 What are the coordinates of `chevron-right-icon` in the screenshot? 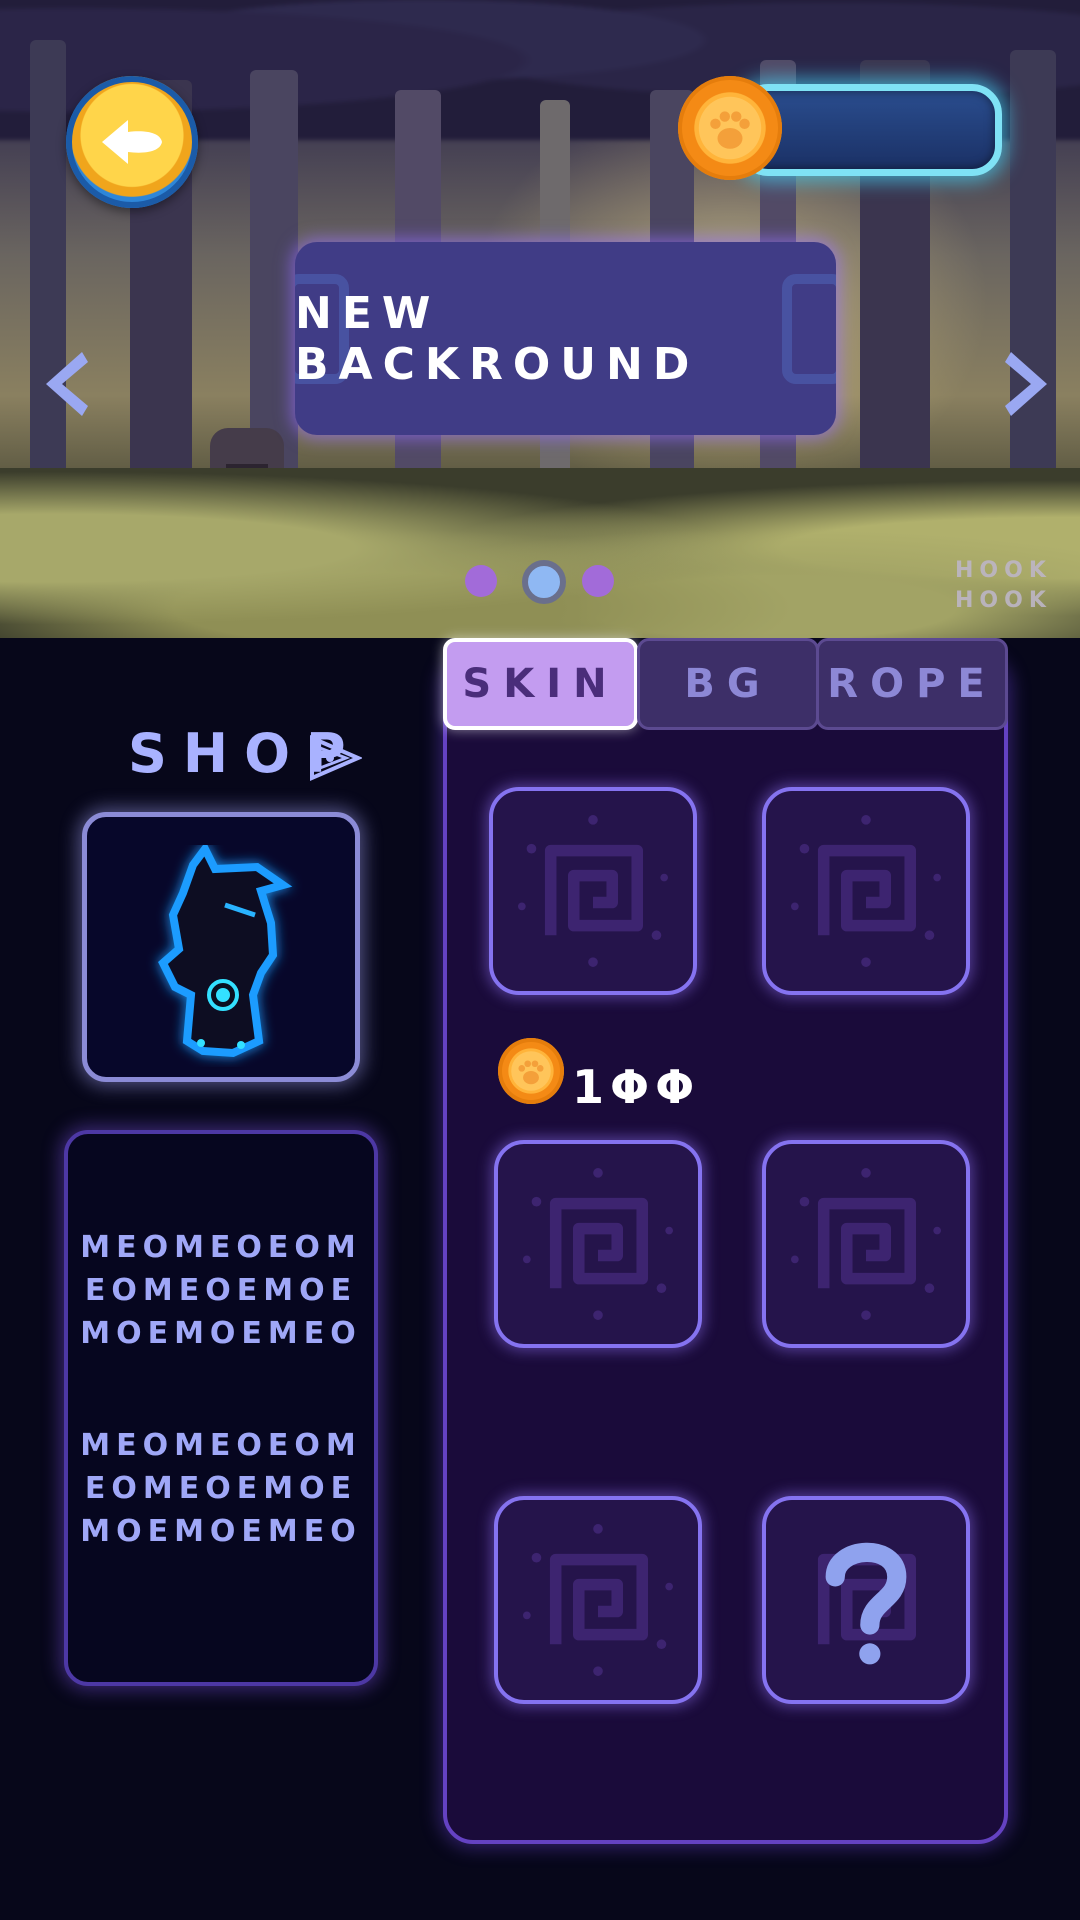 It's located at (1025, 384).